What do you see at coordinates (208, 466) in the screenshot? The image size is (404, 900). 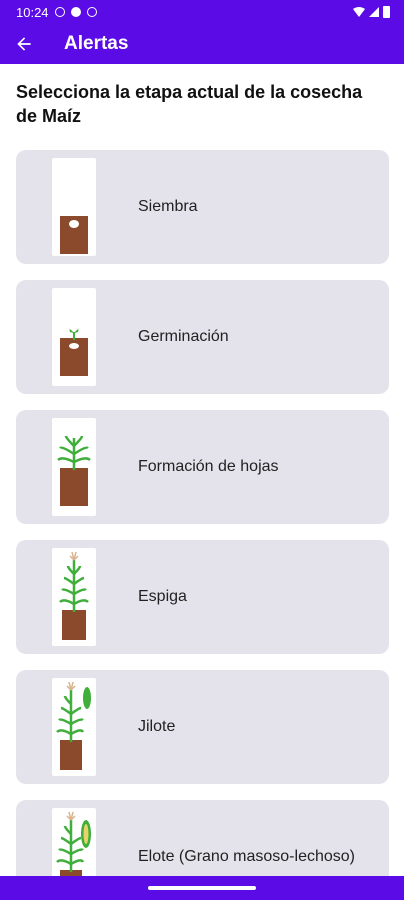 I see `stage-label: Formación de hojas` at bounding box center [208, 466].